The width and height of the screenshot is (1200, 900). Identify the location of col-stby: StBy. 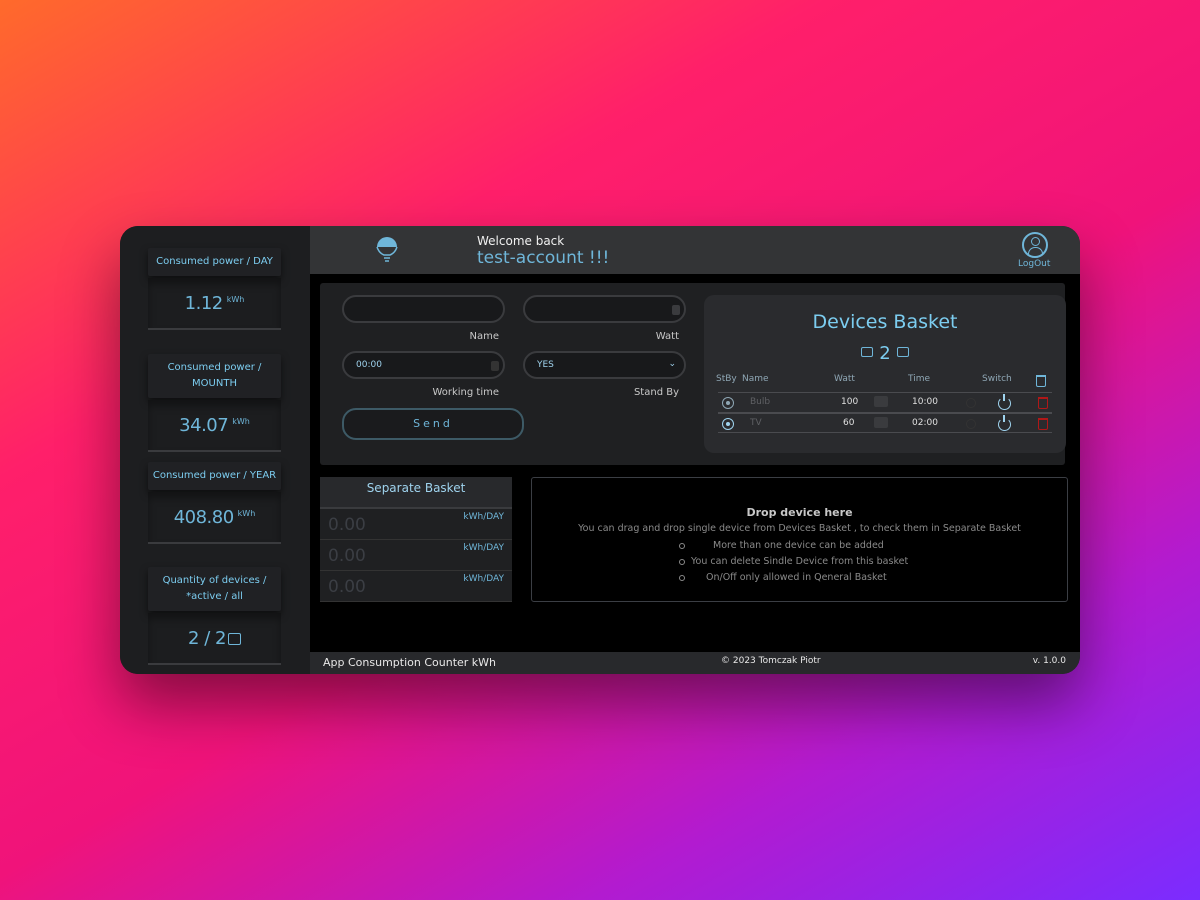
(726, 379).